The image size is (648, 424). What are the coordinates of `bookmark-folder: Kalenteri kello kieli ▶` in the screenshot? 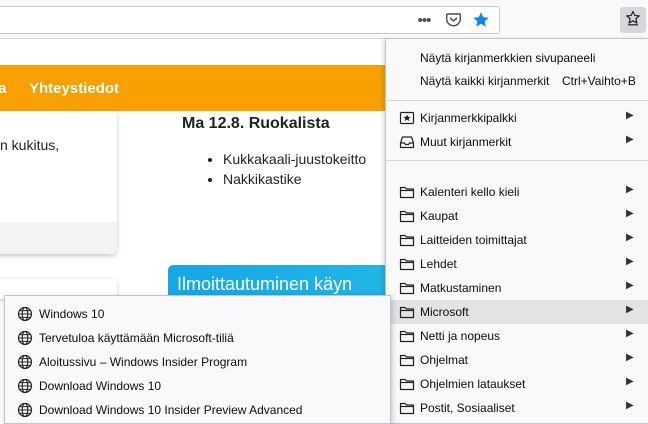 It's located at (517, 192).